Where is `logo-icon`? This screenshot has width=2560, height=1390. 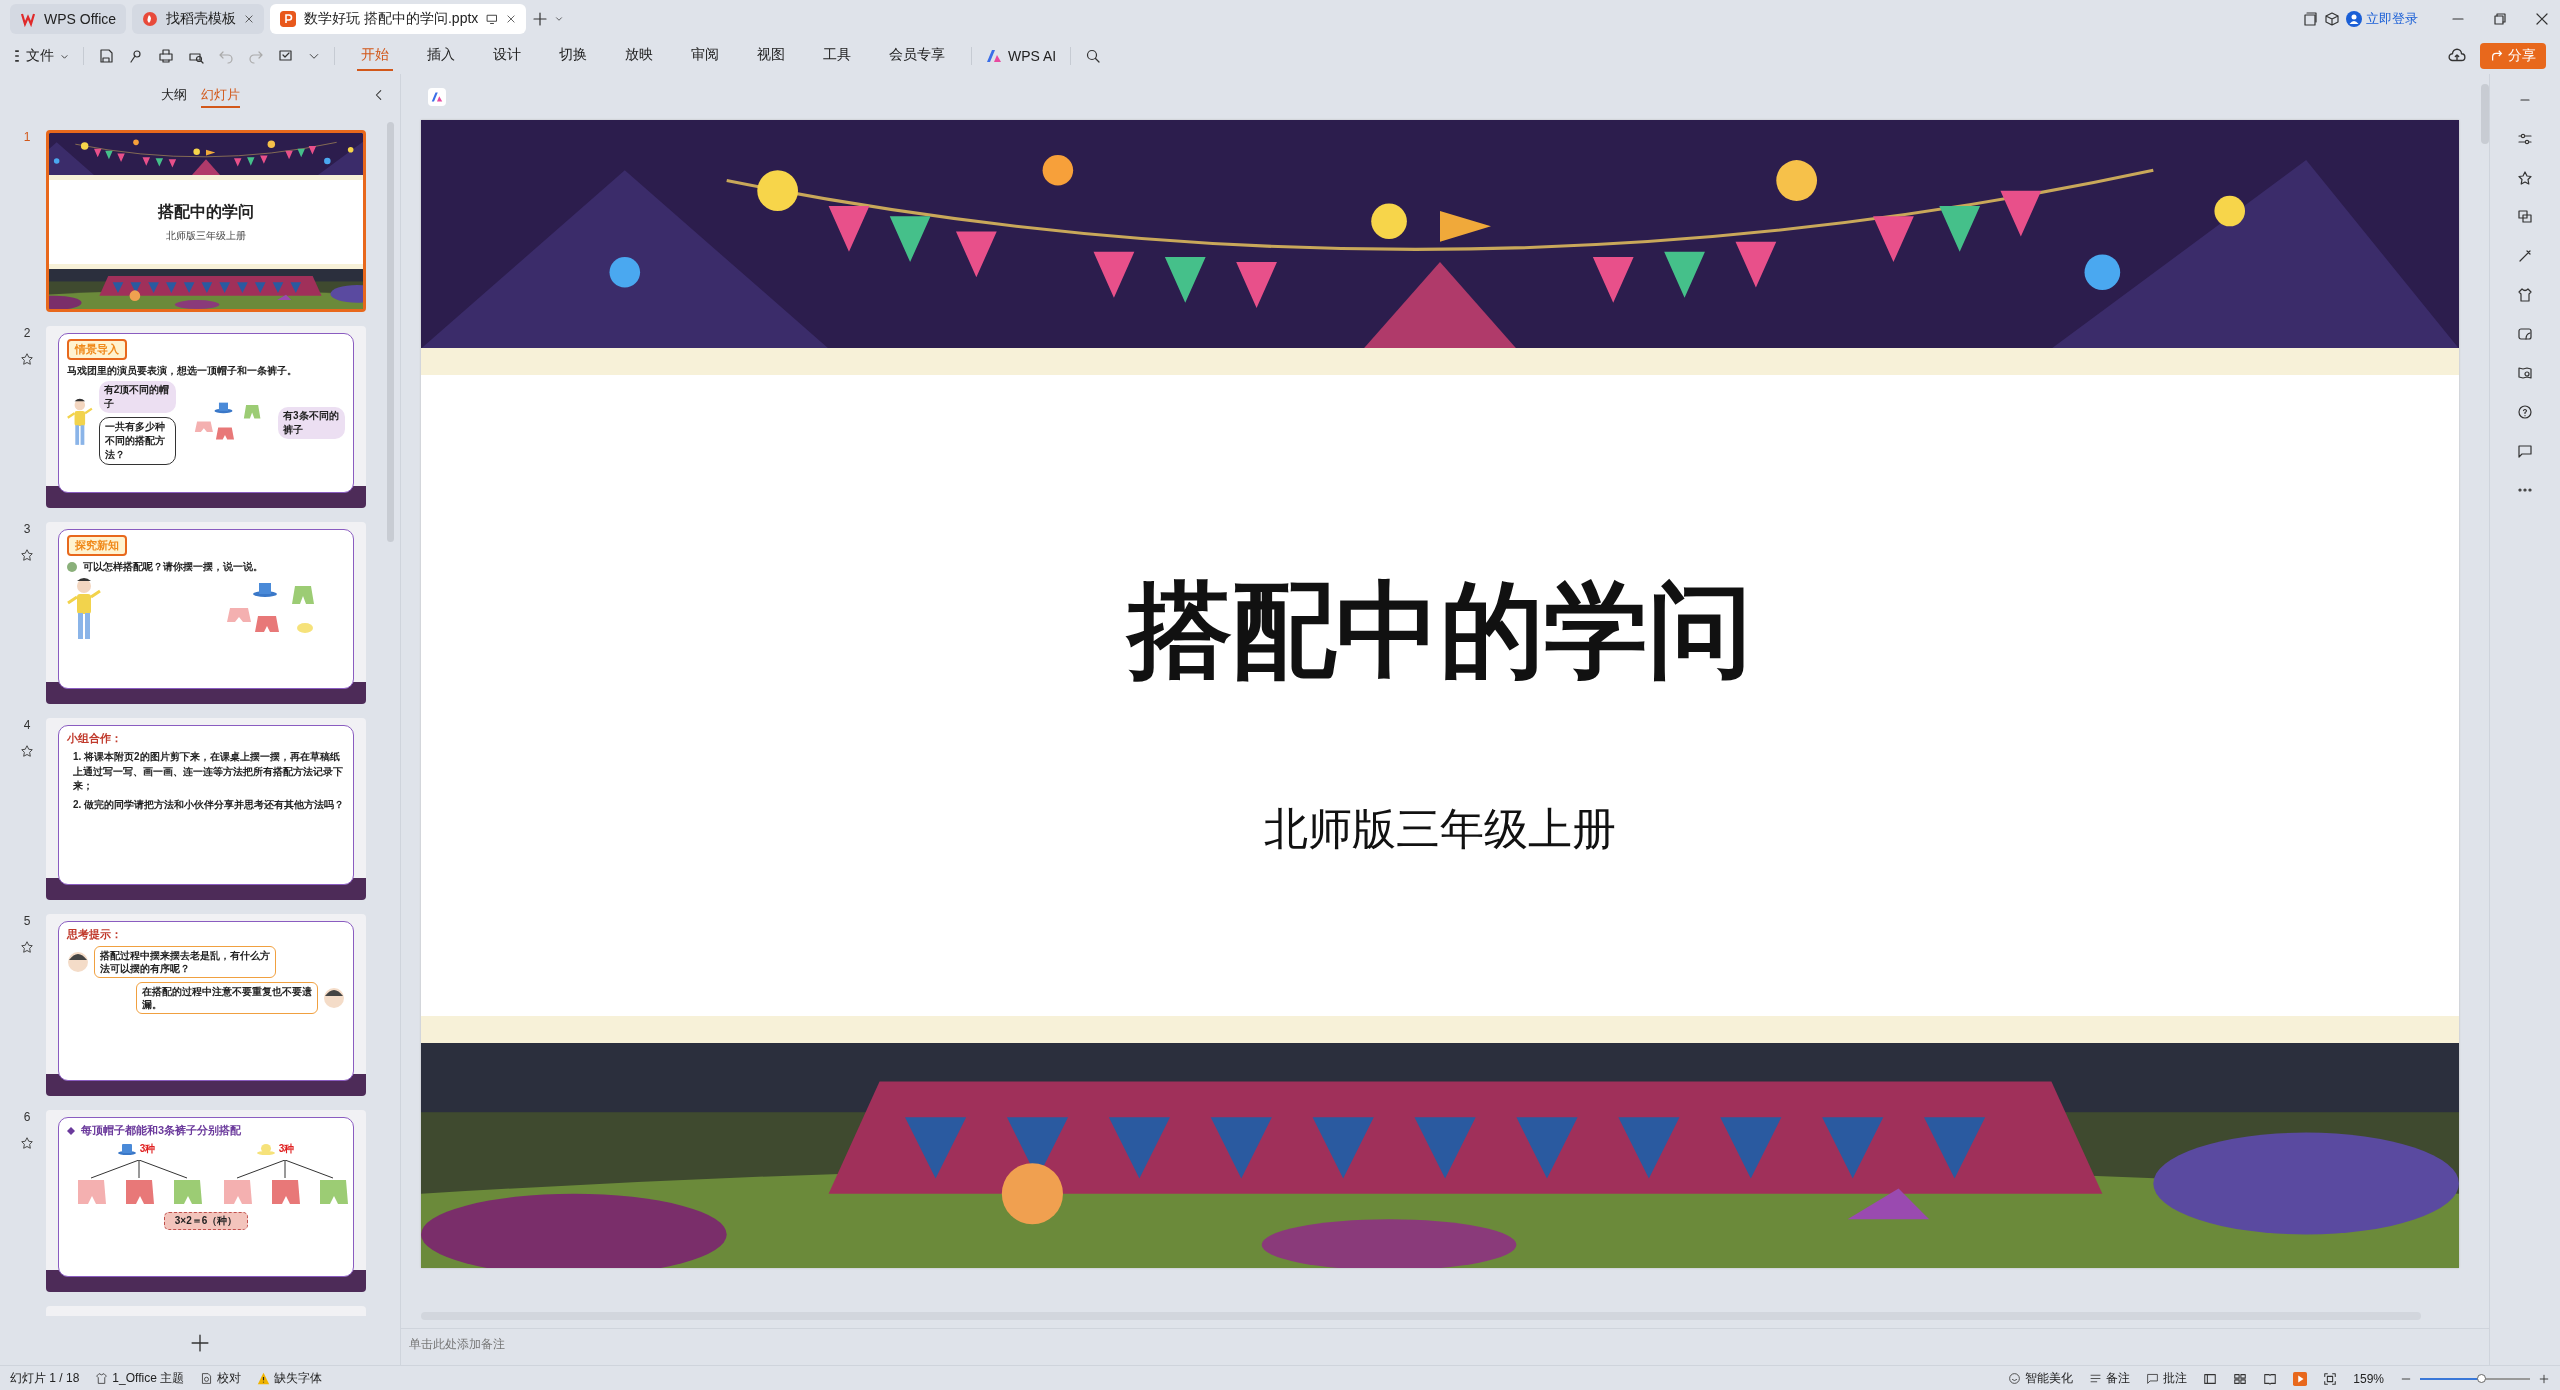 logo-icon is located at coordinates (28, 19).